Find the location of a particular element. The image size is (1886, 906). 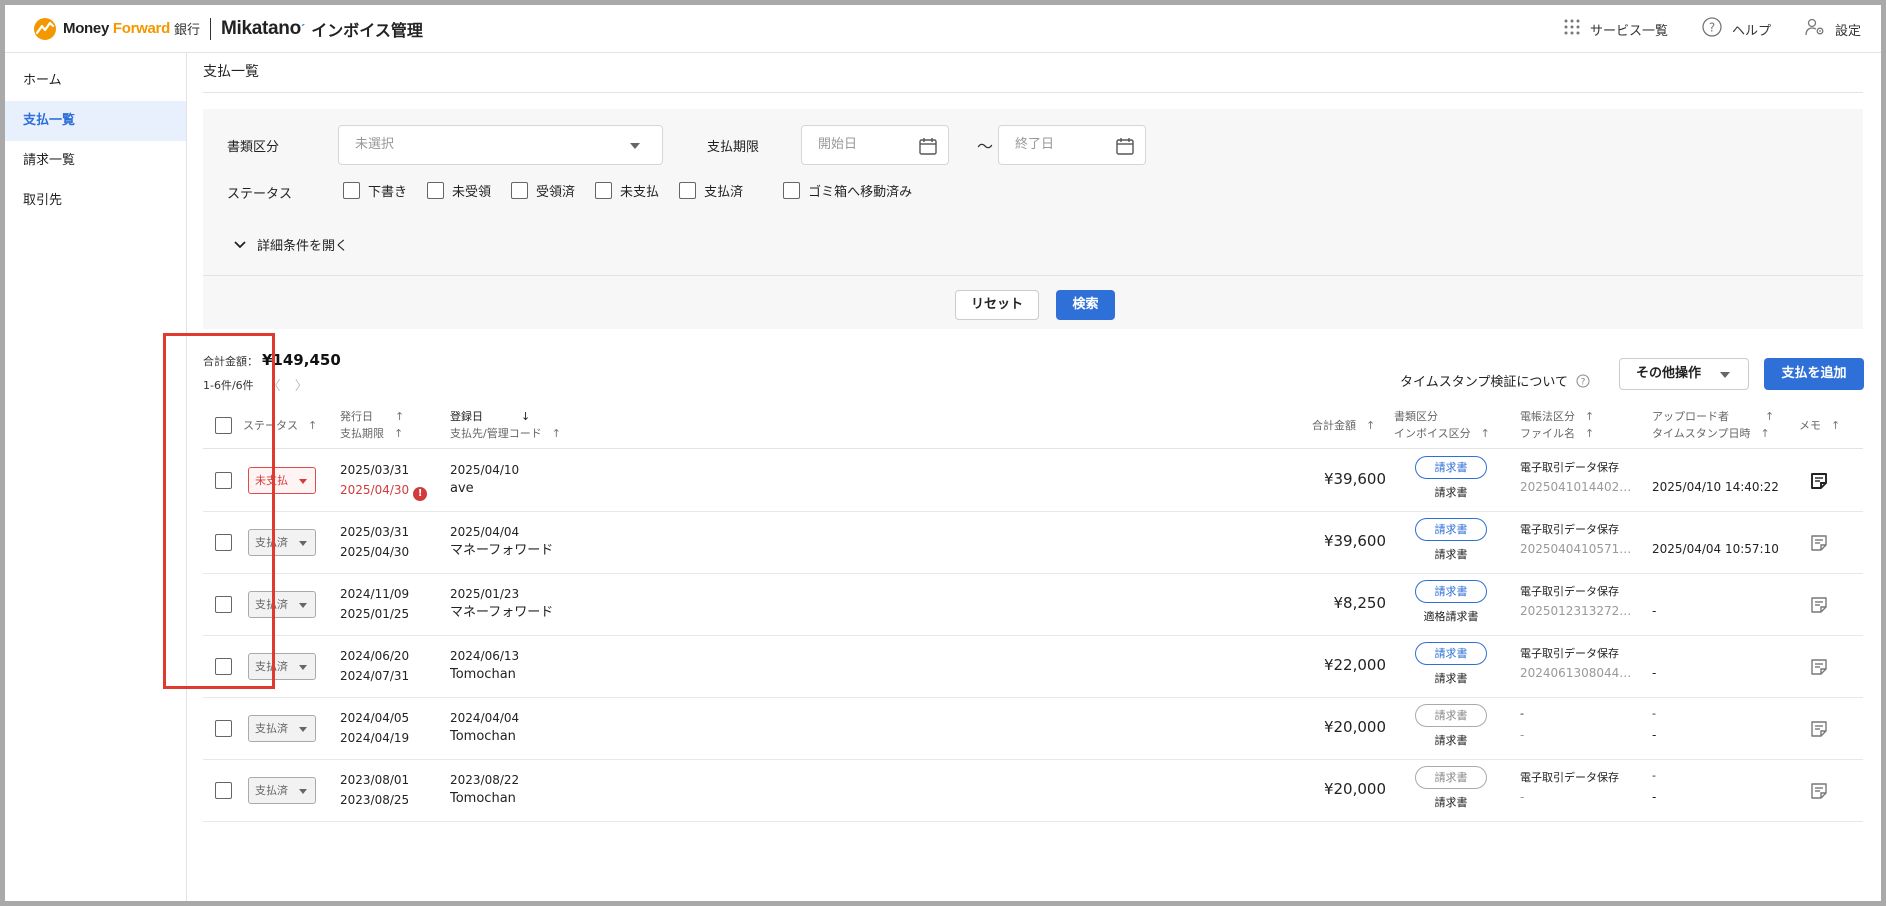

detail-conditions-toggle: 詳細条件を開く is located at coordinates (290, 244).